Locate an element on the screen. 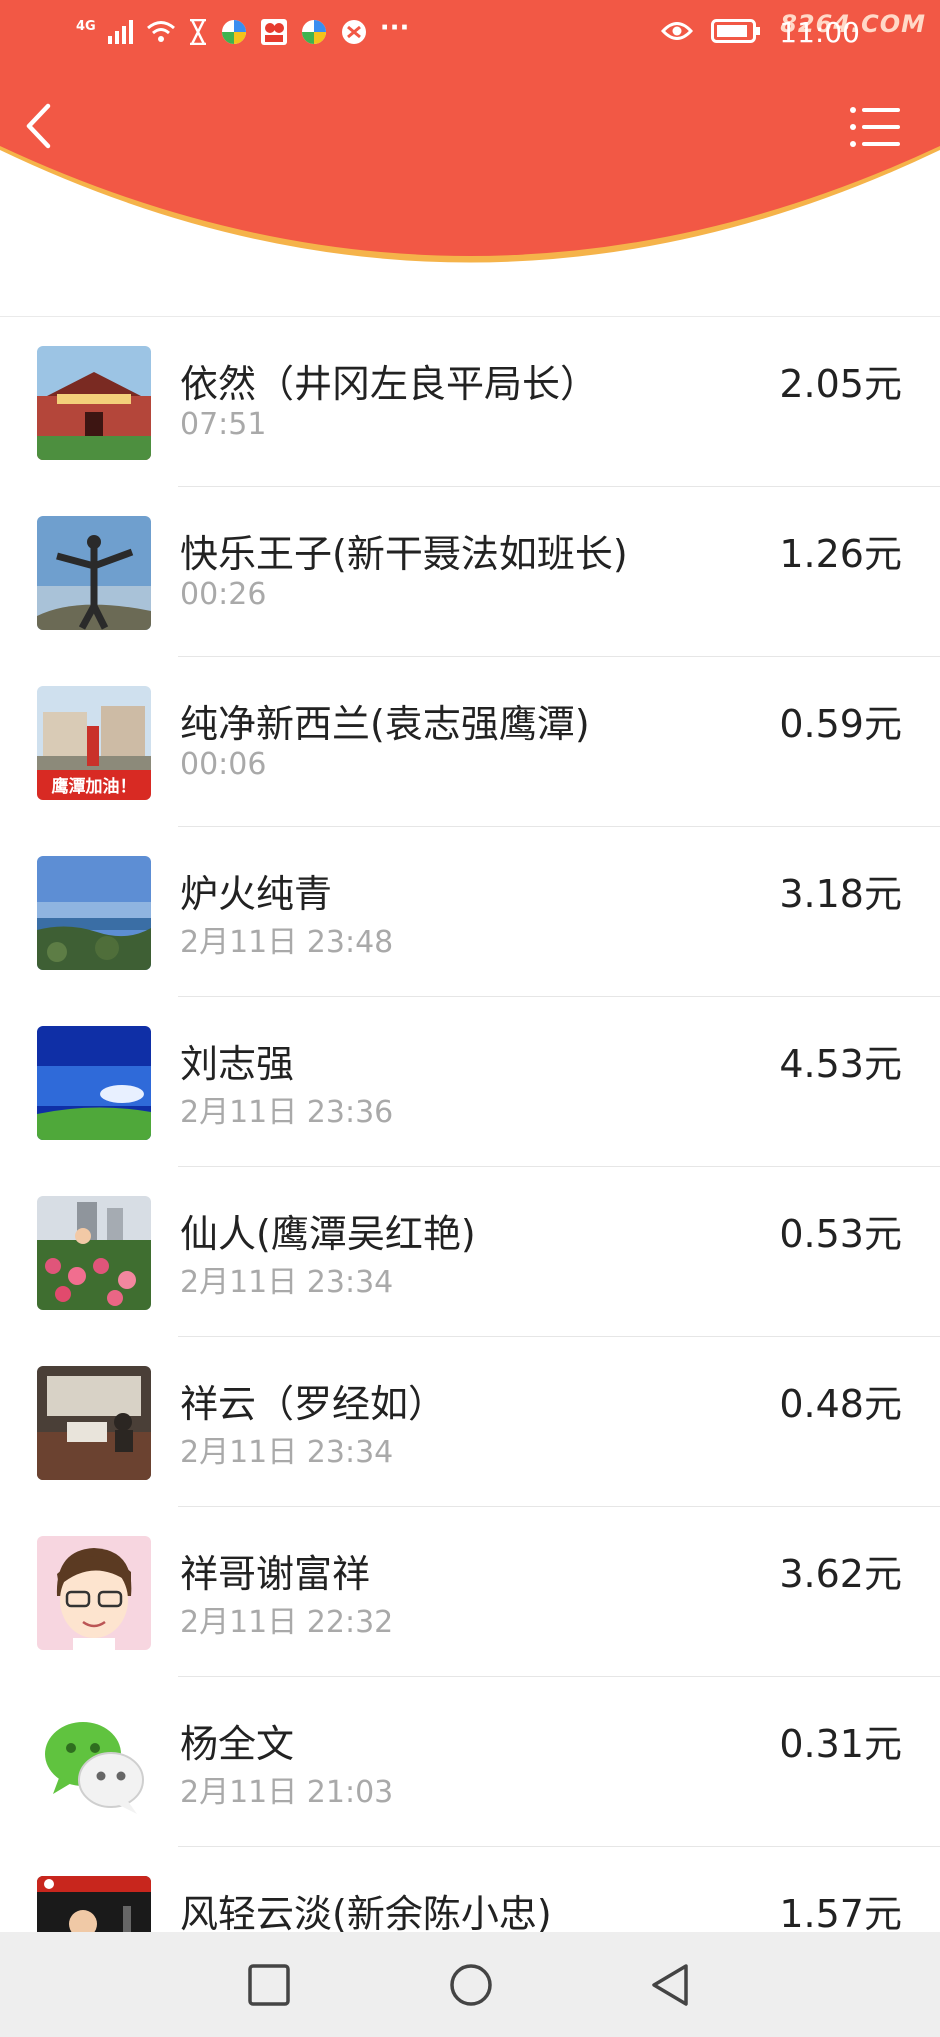 This screenshot has height=2037, width=940. list-item: 仙人(鹰潭吴红艳) 2月11日 23:34 0.53元 is located at coordinates (470, 1252).